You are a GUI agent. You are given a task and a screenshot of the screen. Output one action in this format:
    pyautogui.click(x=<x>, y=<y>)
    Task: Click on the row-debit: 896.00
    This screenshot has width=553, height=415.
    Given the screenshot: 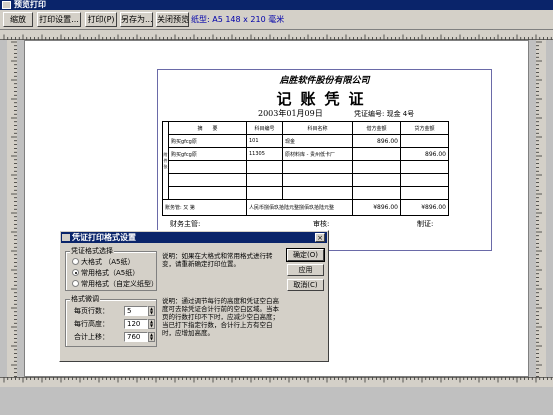 What is the action you would take?
    pyautogui.click(x=376, y=141)
    